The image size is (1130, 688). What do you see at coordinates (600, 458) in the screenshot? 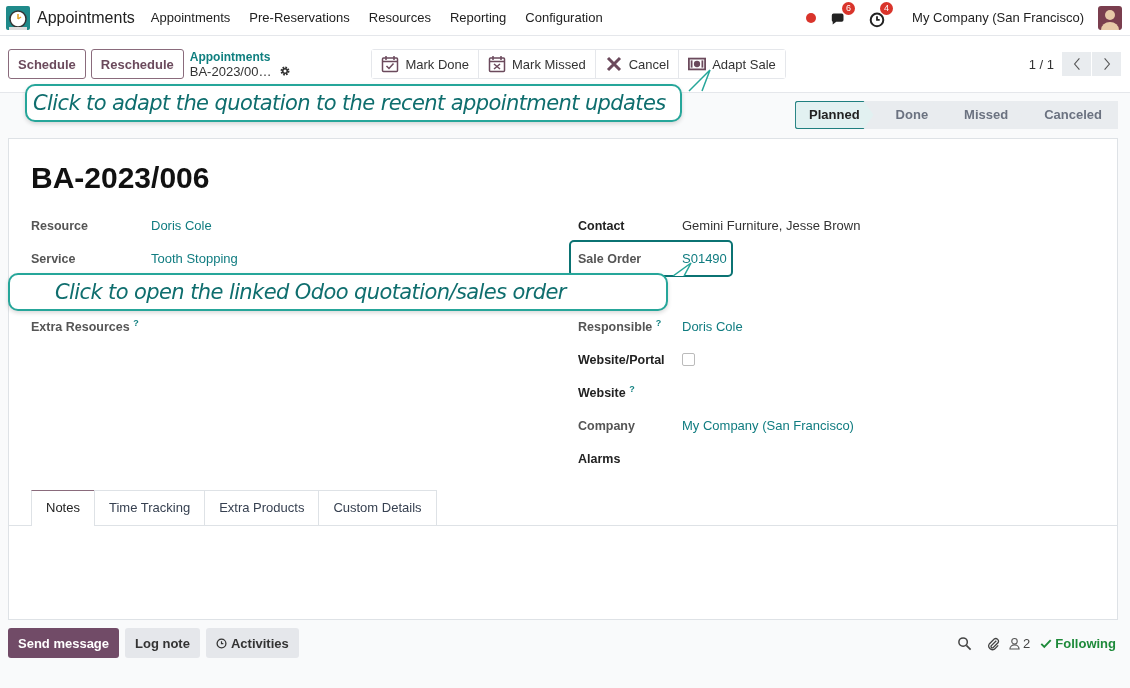
I see `field-label: Alarms` at bounding box center [600, 458].